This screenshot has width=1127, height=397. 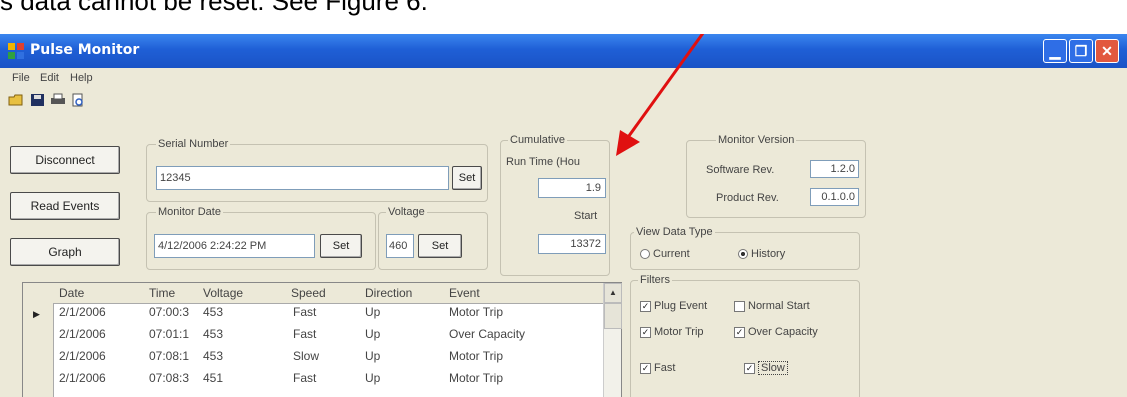 What do you see at coordinates (223, 293) in the screenshot?
I see `column-header-voltage: Voltage` at bounding box center [223, 293].